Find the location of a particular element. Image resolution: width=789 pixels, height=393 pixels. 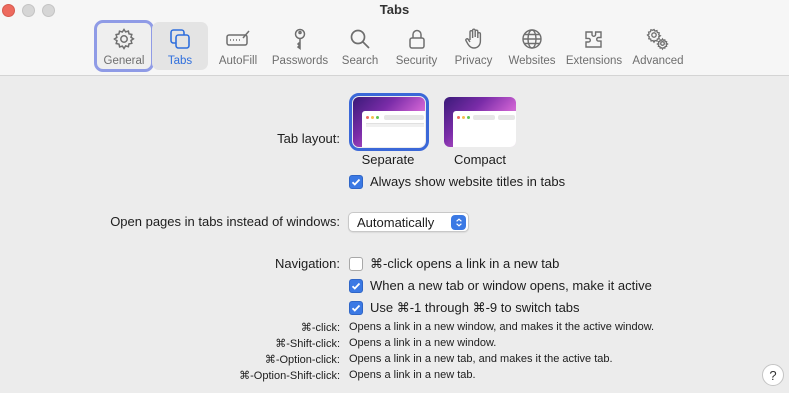

open-pages-label: Open pages in tabs instead of windows: is located at coordinates (225, 221).